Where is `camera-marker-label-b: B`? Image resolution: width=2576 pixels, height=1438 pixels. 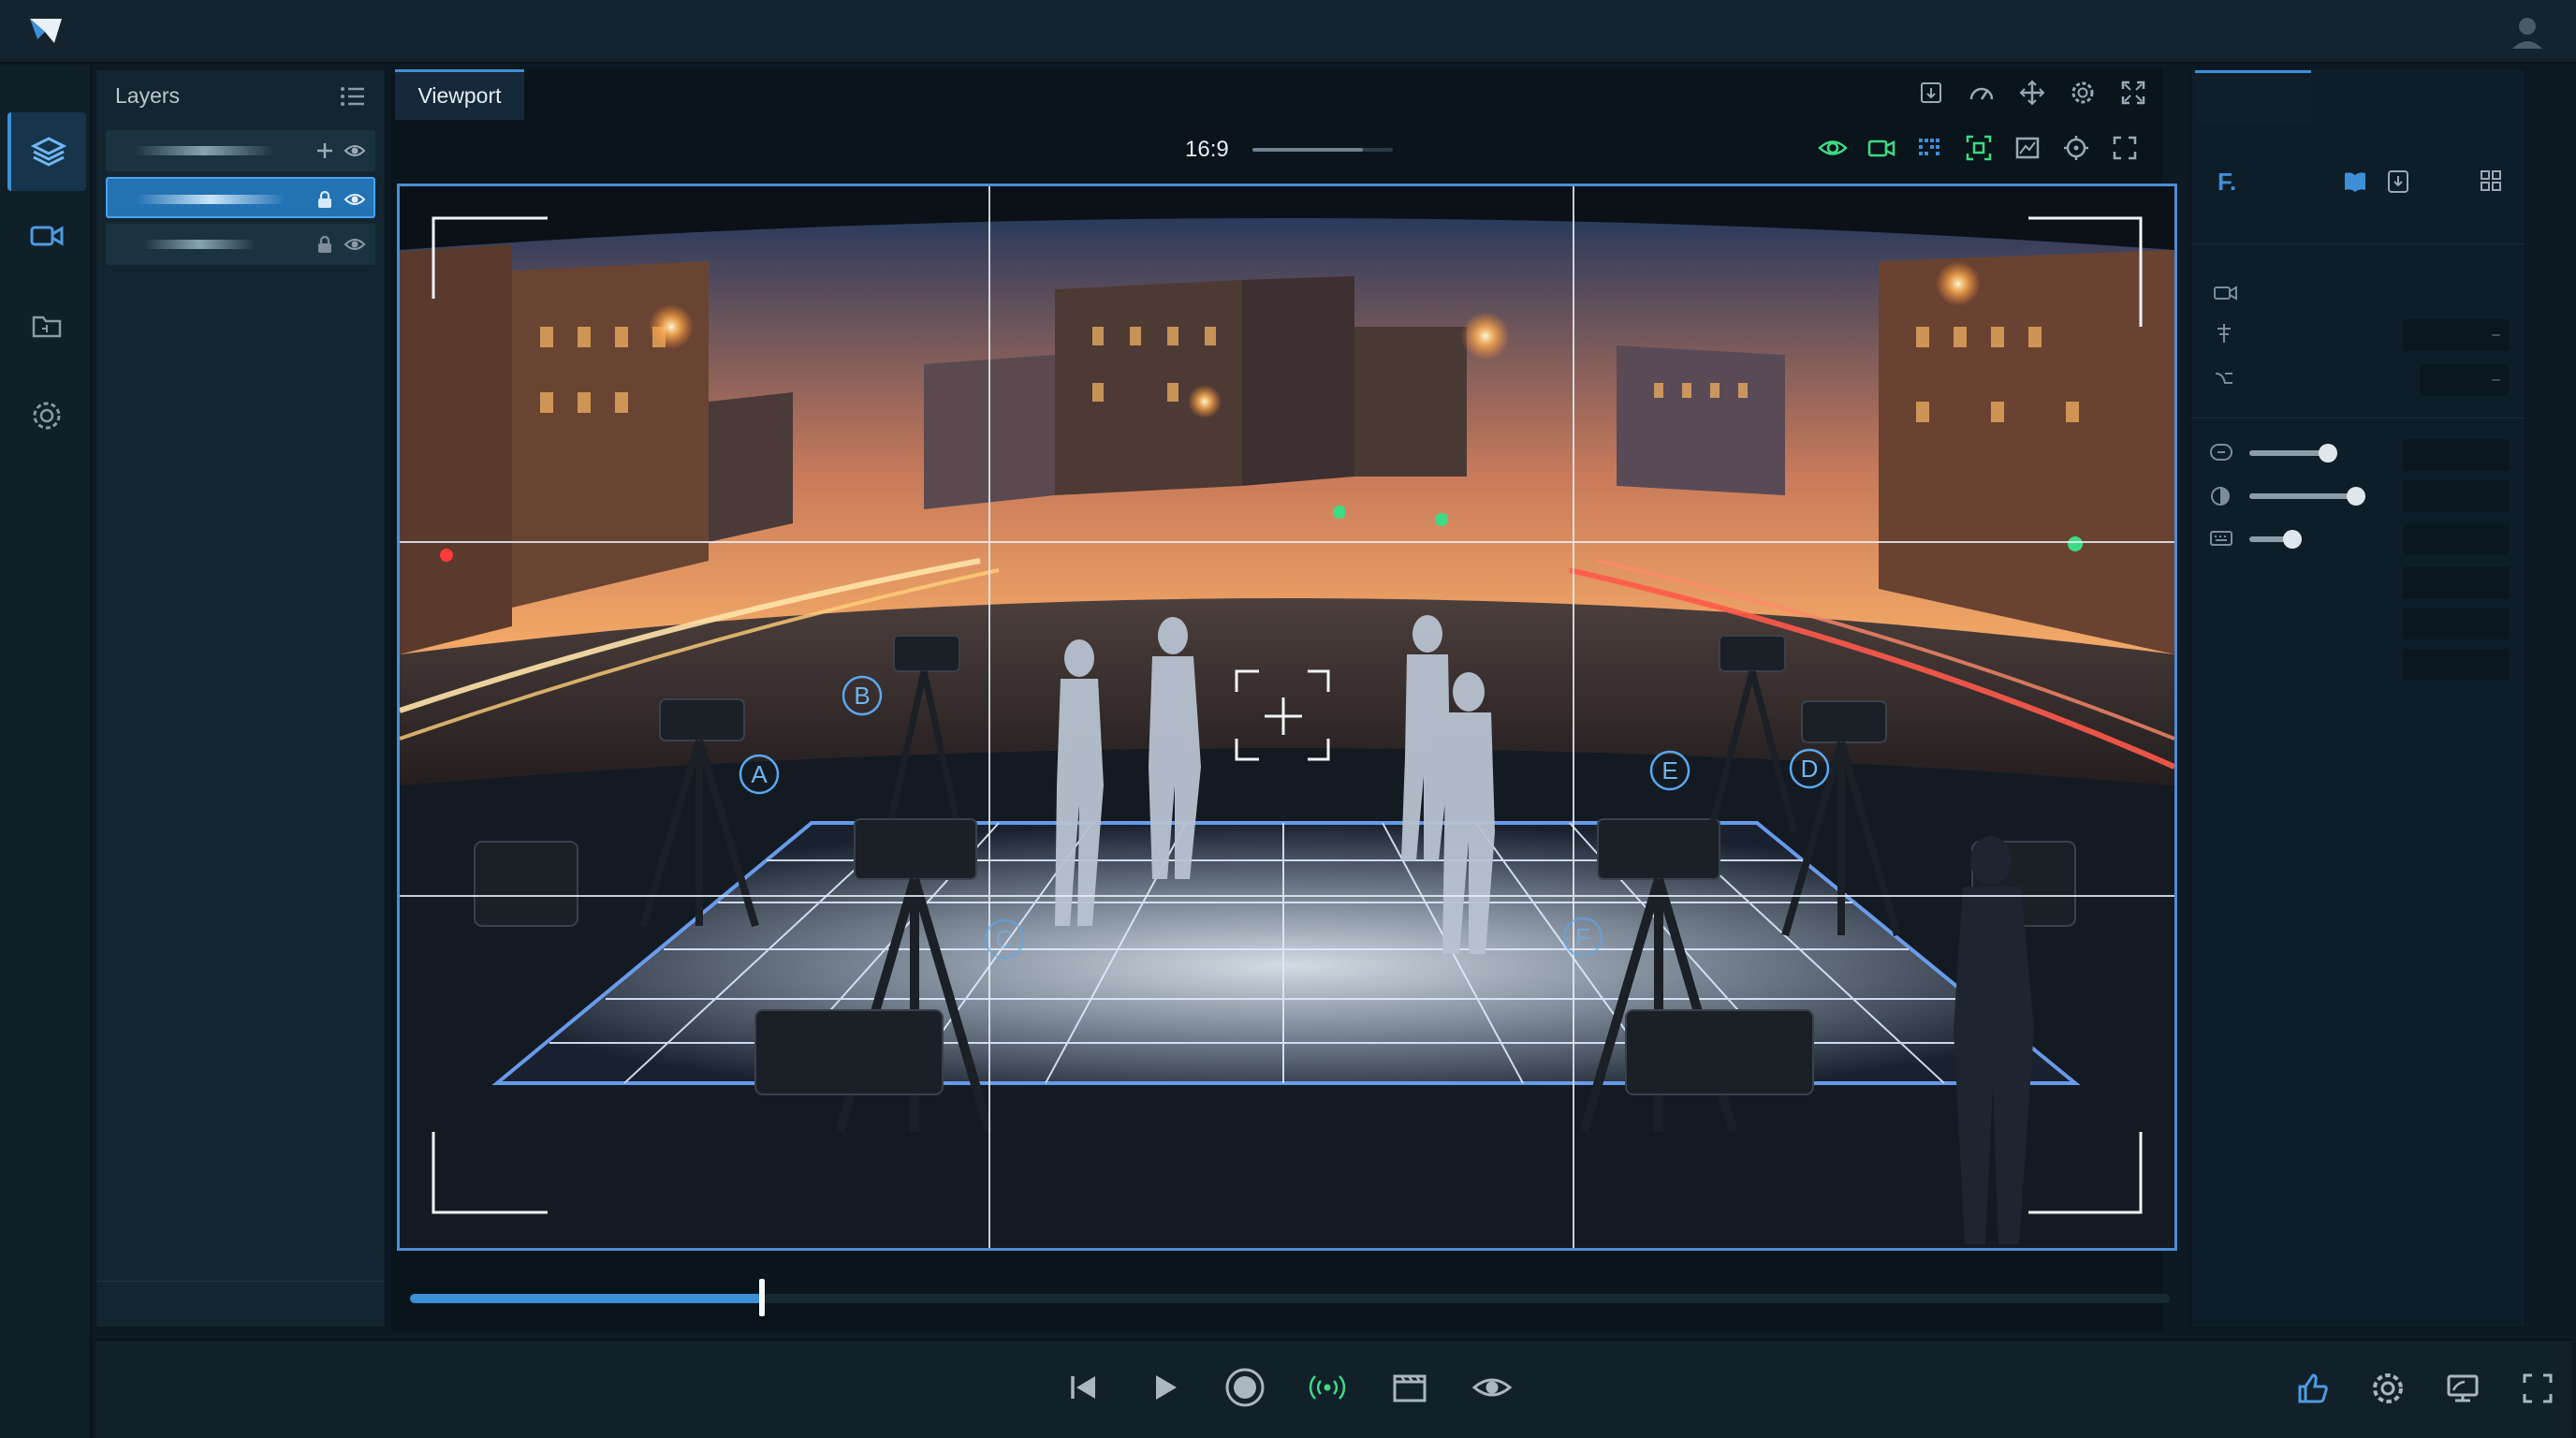
camera-marker-label-b: B is located at coordinates (862, 696).